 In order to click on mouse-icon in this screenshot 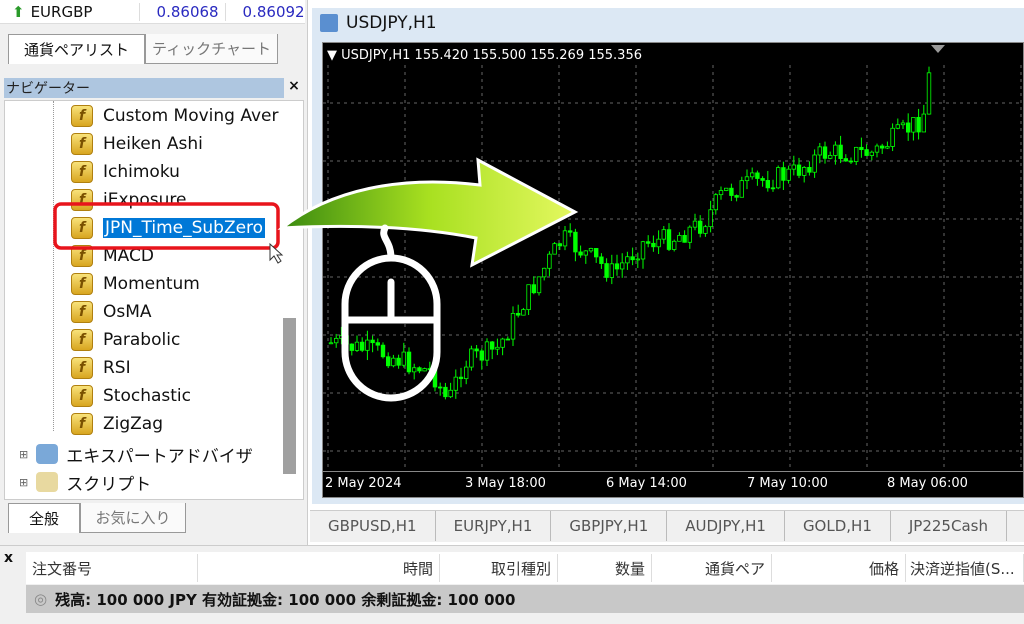, I will do `click(391, 313)`.